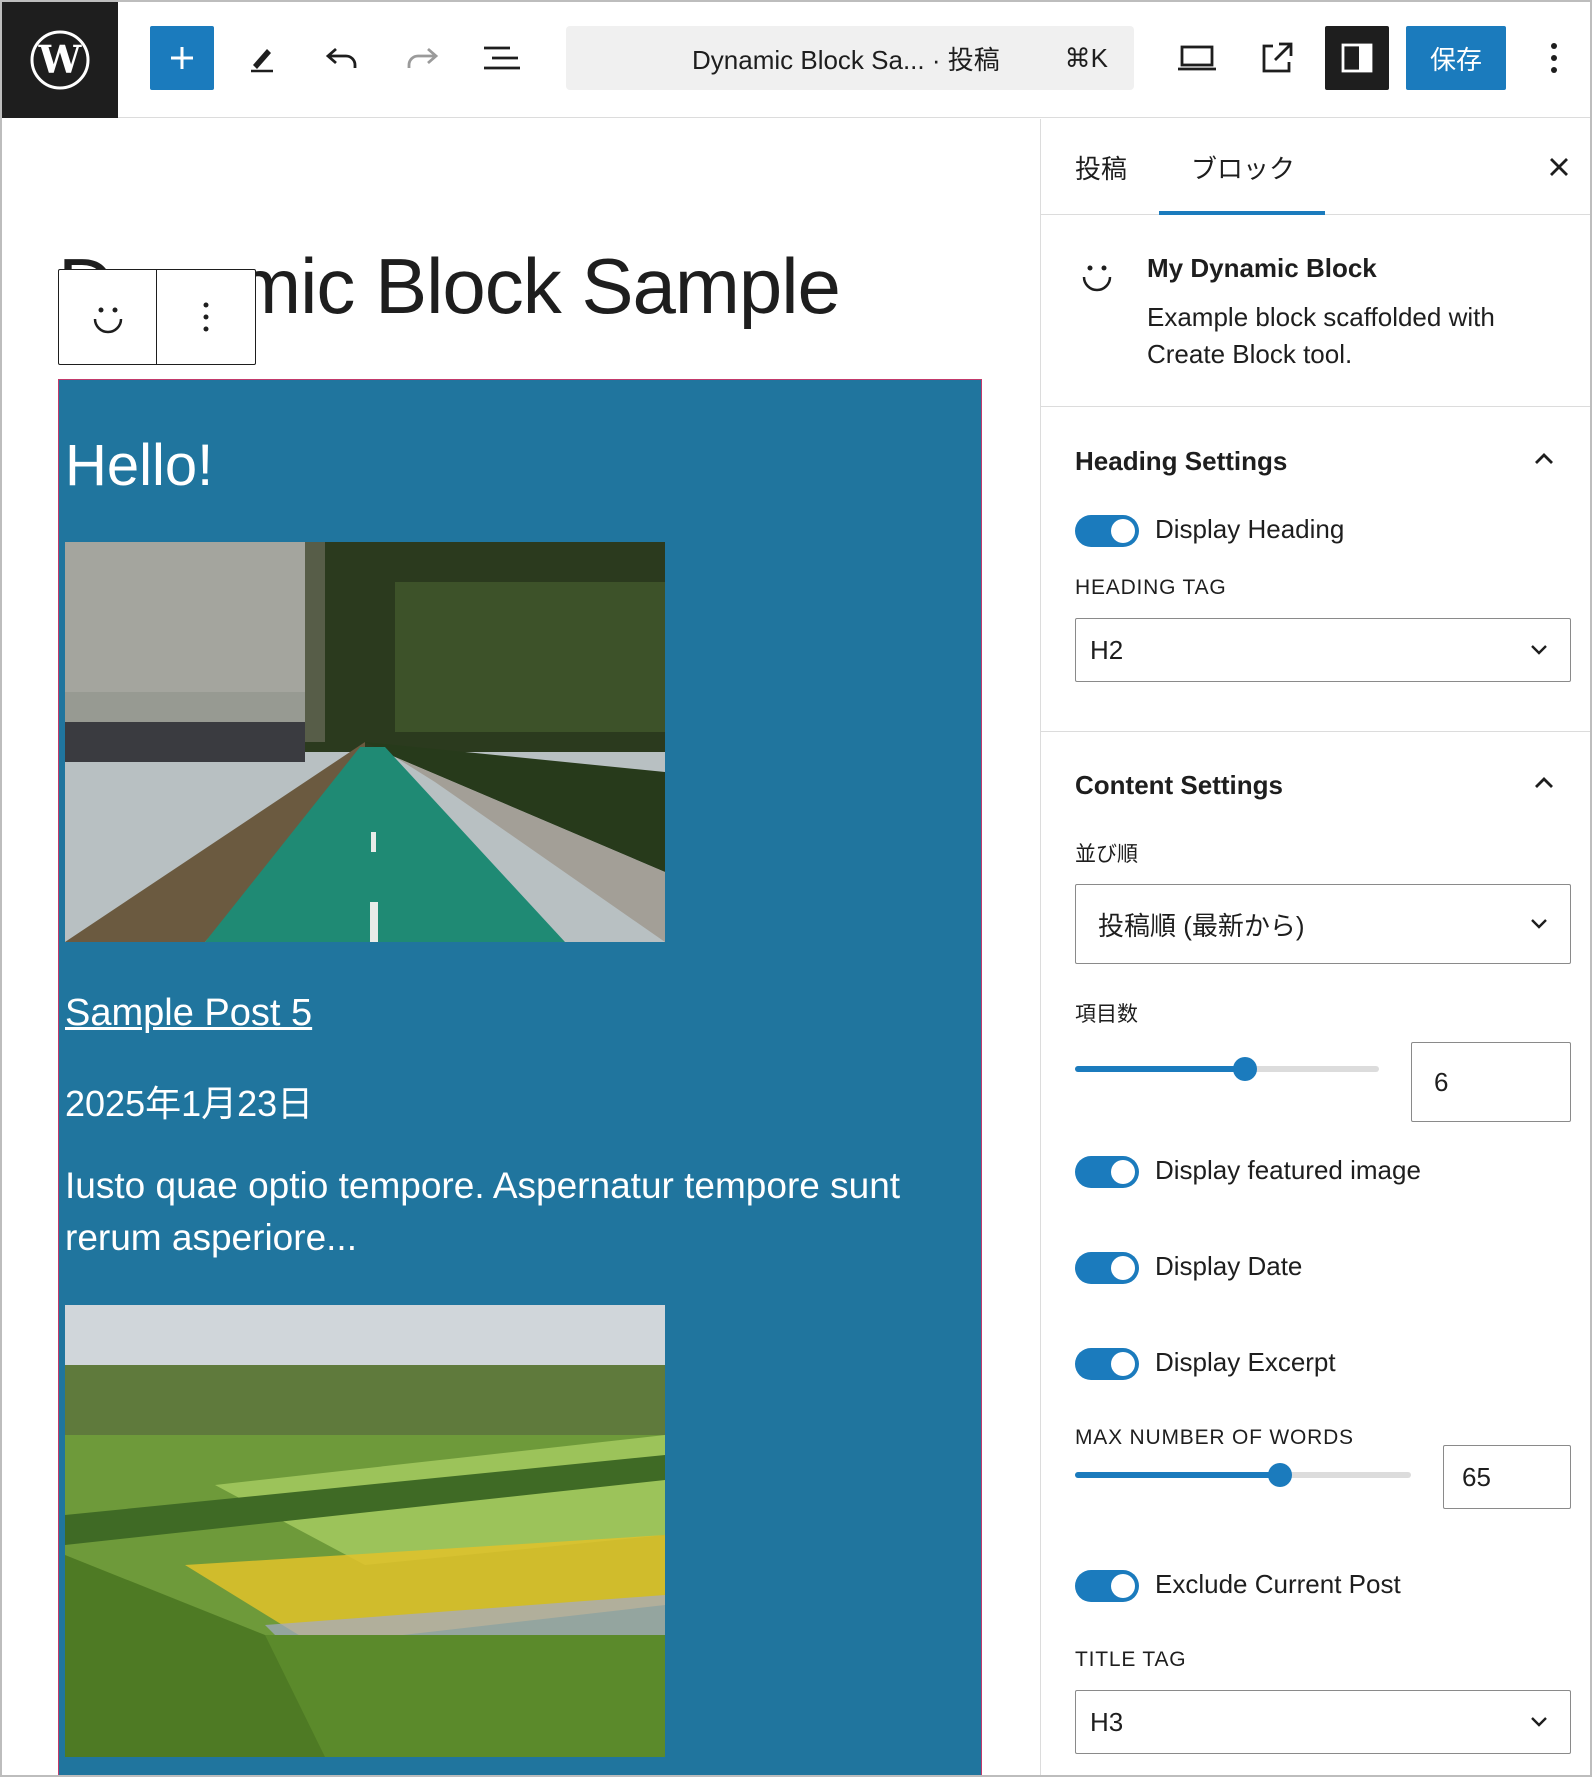  I want to click on tools-button, so click(262, 58).